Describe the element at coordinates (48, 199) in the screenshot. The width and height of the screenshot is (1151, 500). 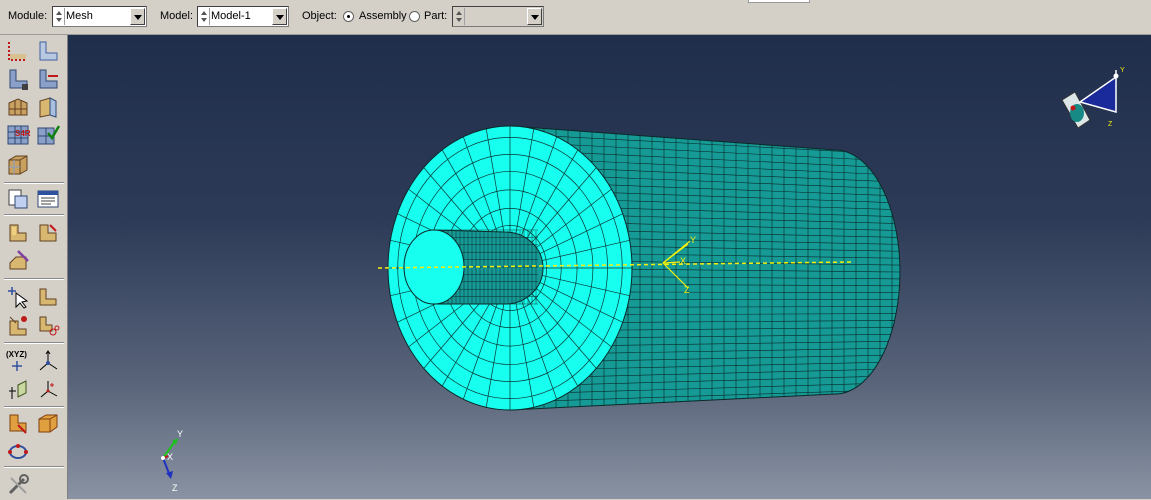
I see `mesh-info-icon` at that location.